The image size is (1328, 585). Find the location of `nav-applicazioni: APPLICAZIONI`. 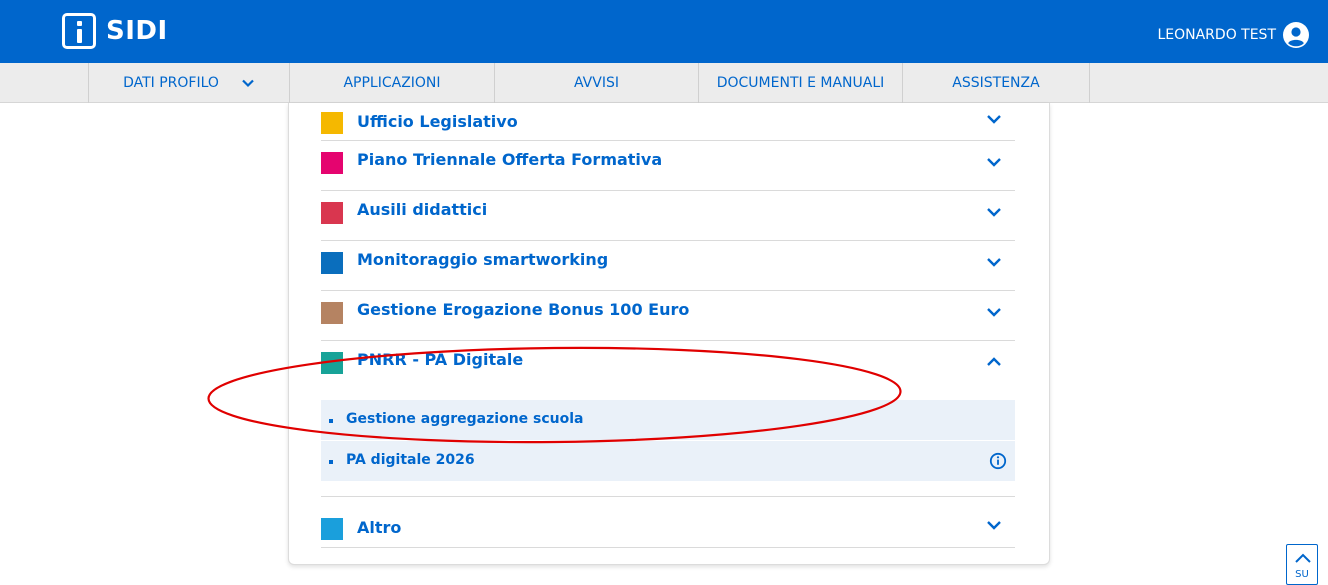

nav-applicazioni: APPLICAZIONI is located at coordinates (391, 83).